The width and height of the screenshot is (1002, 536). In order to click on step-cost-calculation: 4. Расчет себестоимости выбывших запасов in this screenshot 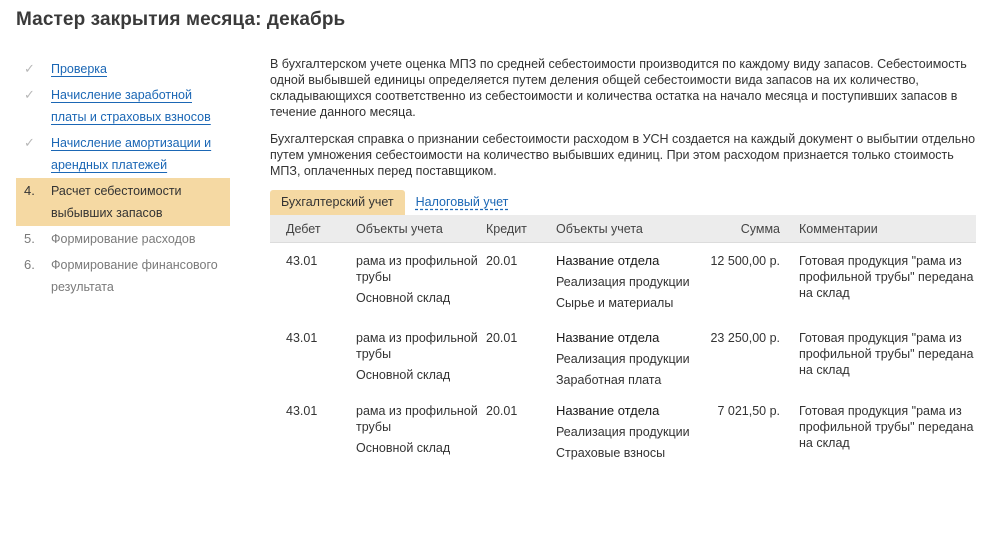, I will do `click(123, 202)`.